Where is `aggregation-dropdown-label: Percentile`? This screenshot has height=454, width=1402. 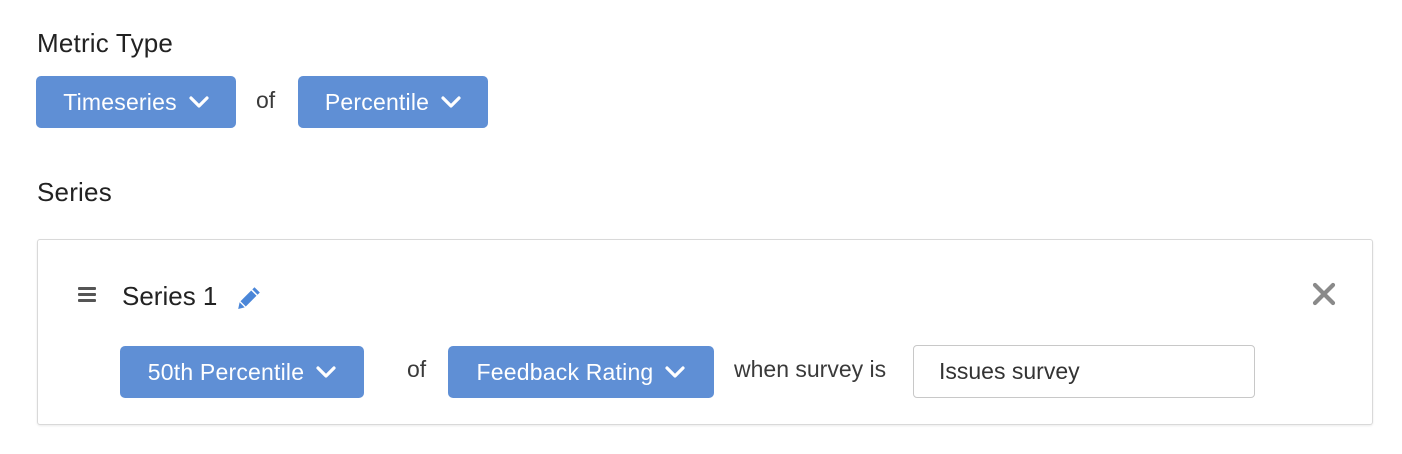 aggregation-dropdown-label: Percentile is located at coordinates (377, 101).